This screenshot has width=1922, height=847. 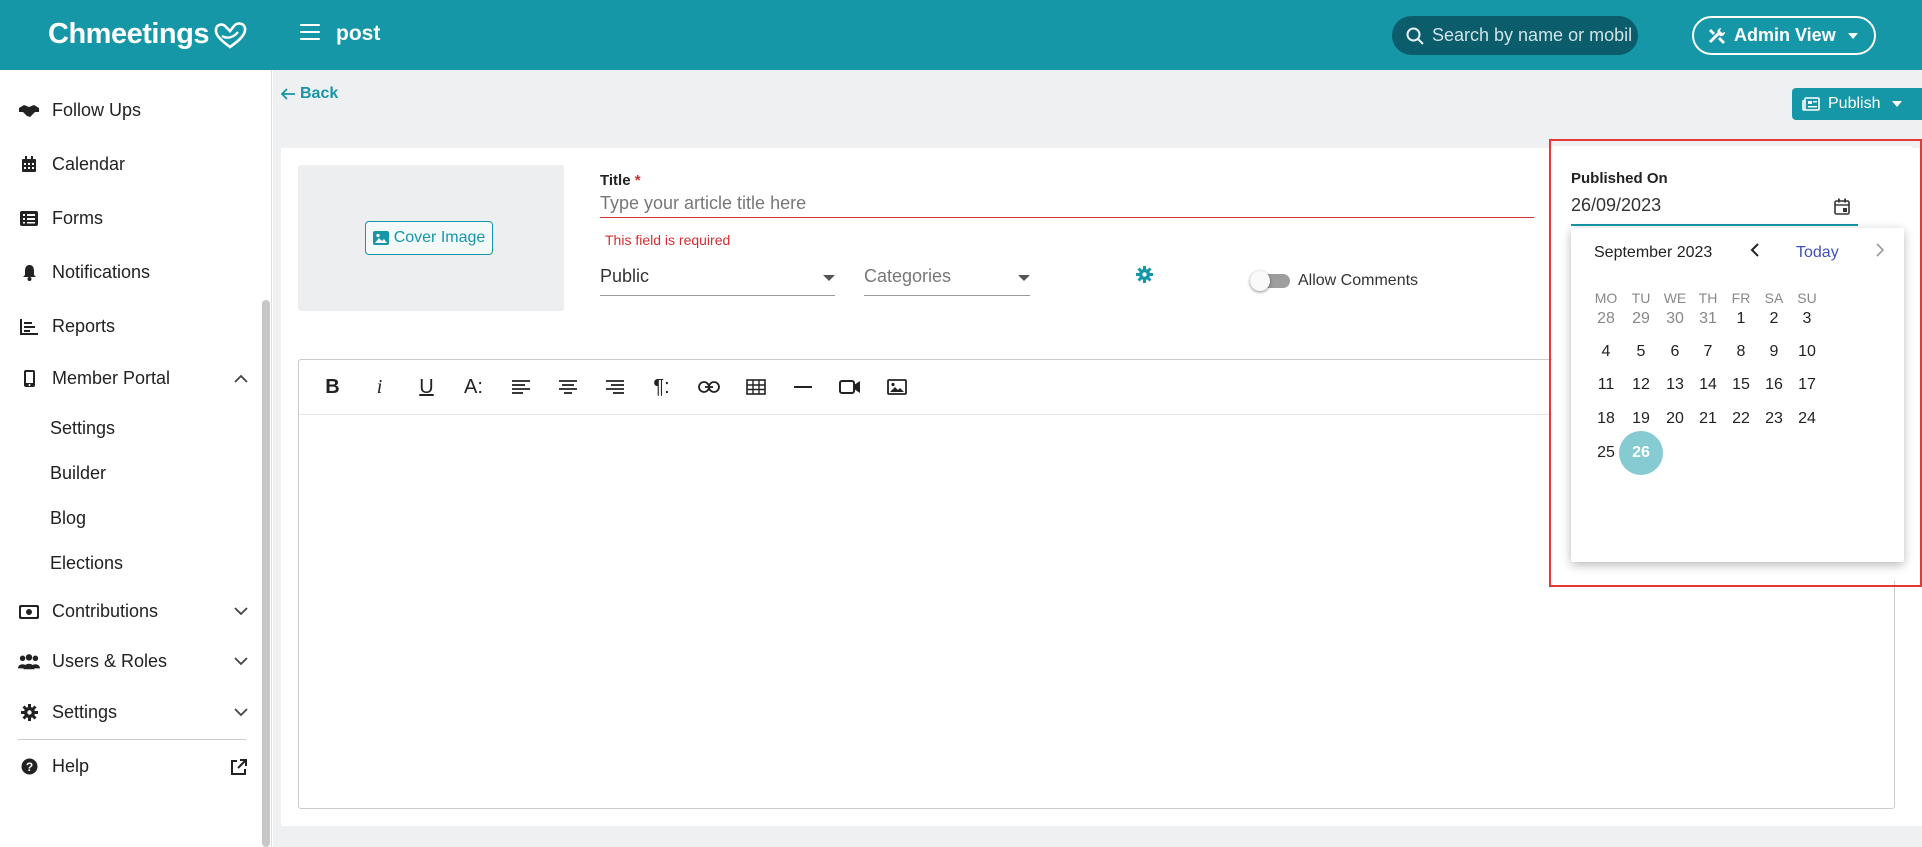 I want to click on font-size-icon: A:, so click(x=473, y=386).